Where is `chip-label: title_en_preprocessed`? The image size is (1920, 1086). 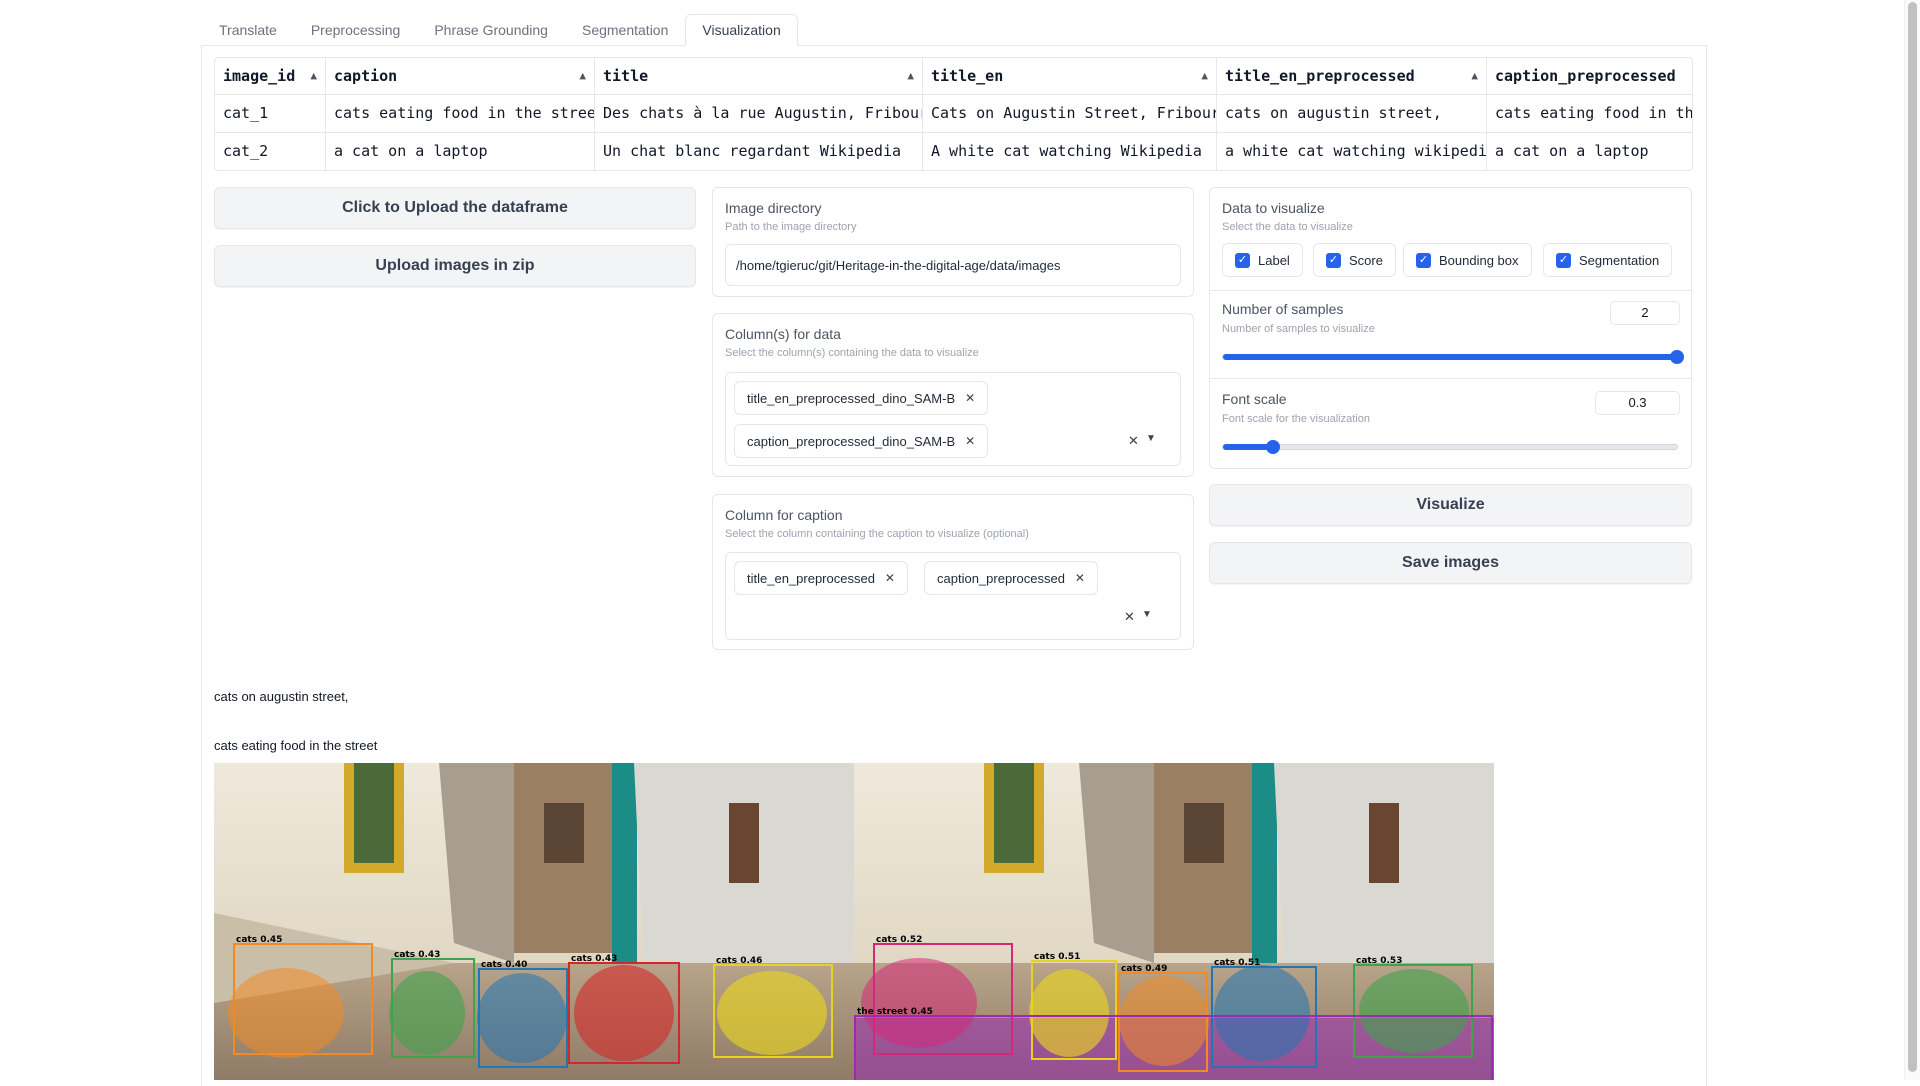 chip-label: title_en_preprocessed is located at coordinates (811, 578).